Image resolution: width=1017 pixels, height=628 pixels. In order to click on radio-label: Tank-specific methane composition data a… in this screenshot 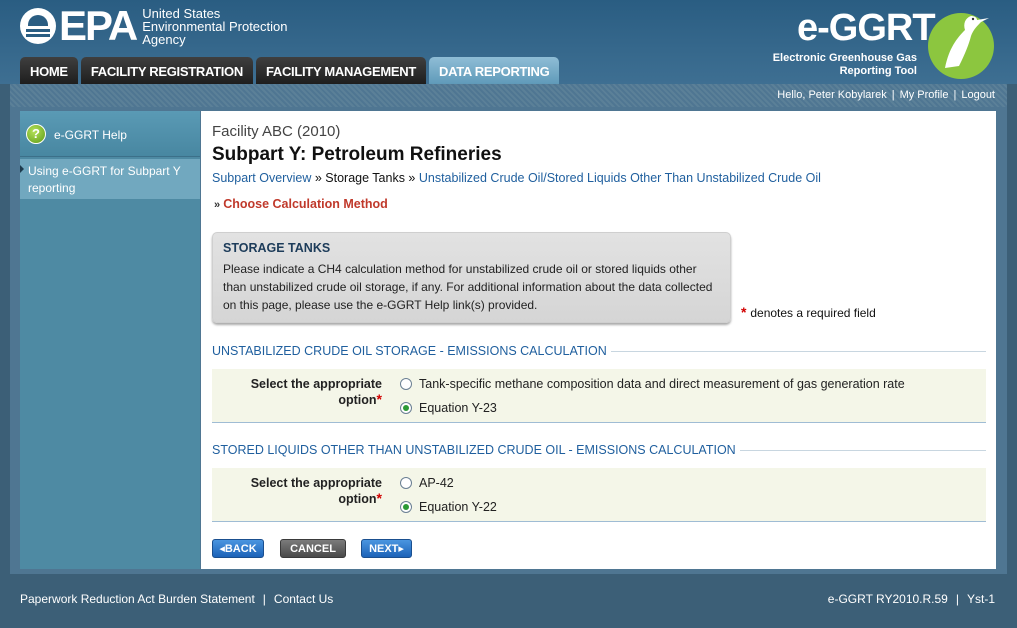, I will do `click(662, 384)`.